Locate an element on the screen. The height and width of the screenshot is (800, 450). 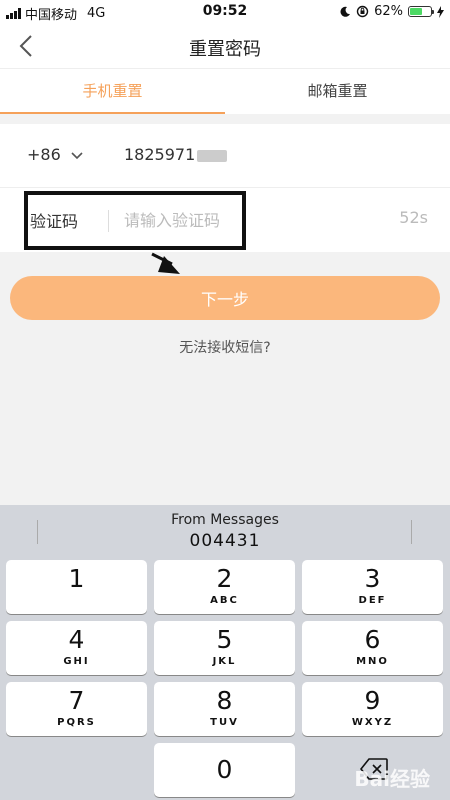
cannot-receive-sms-link: 无法接收短信? is located at coordinates (225, 347).